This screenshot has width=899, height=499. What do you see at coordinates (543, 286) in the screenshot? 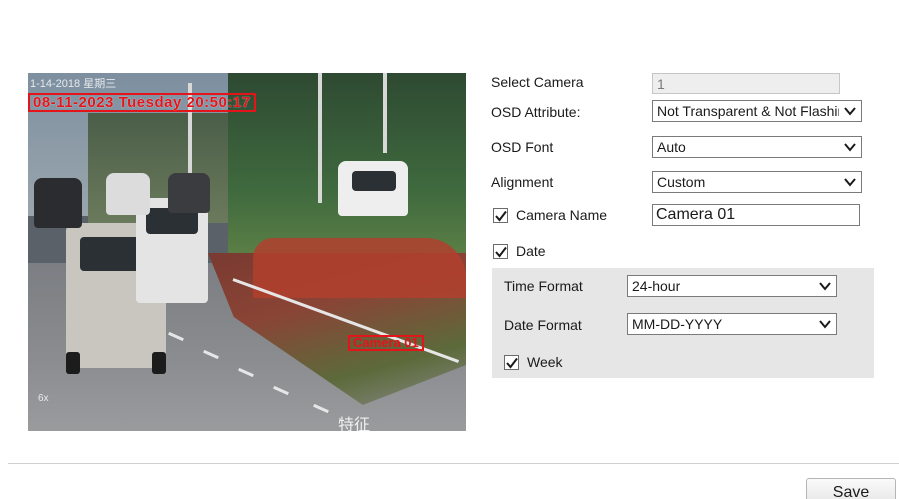
I see `time-format-label: Time Format` at bounding box center [543, 286].